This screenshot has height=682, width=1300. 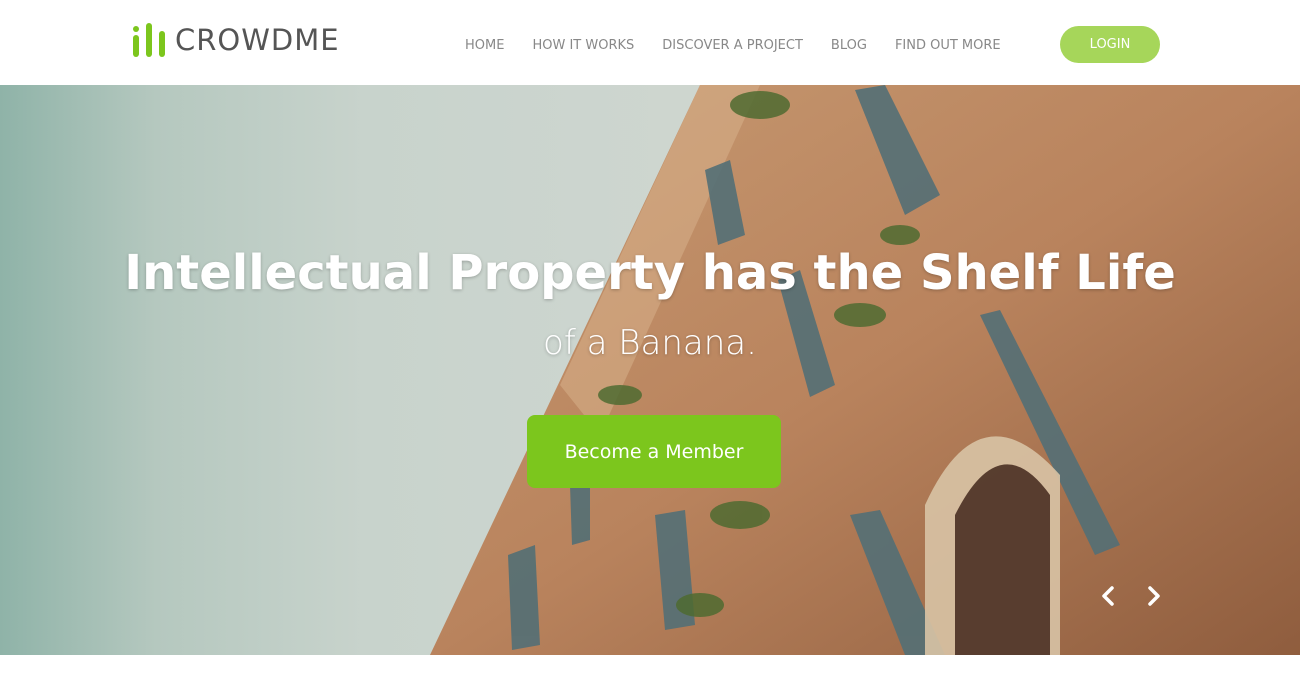 What do you see at coordinates (257, 40) in the screenshot?
I see `logo-text: CROWDME` at bounding box center [257, 40].